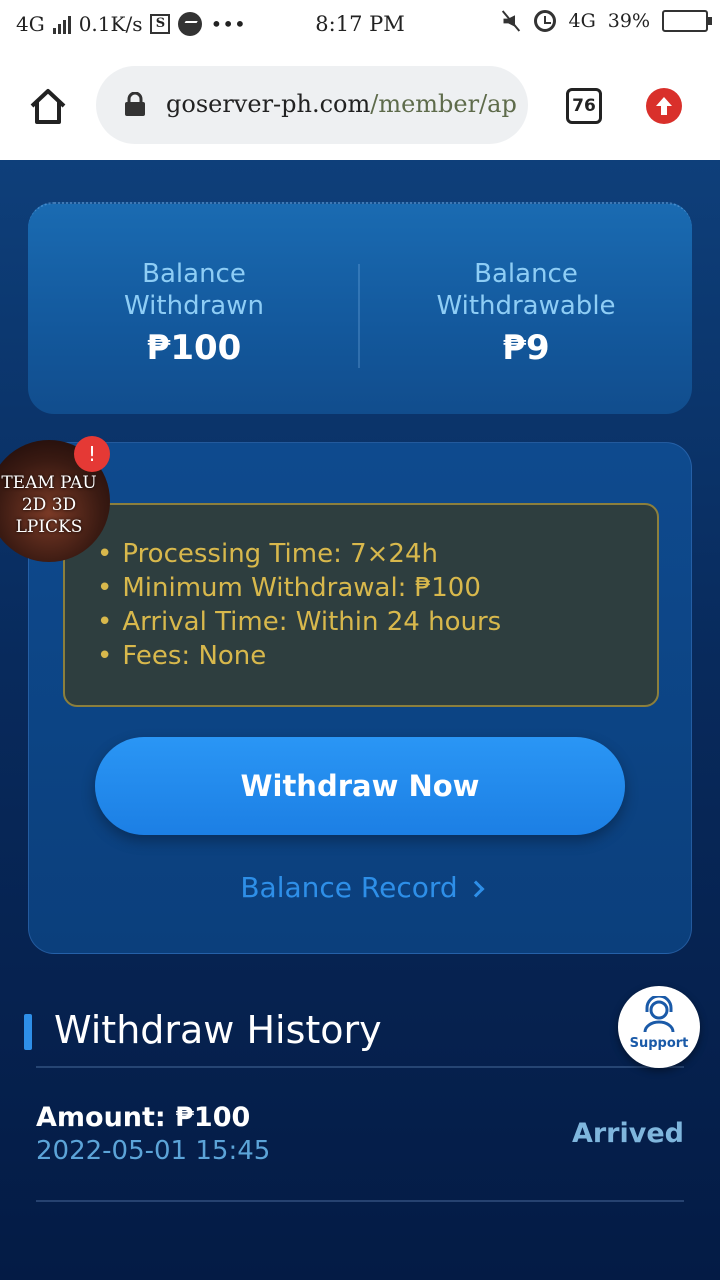 The width and height of the screenshot is (720, 1280). Describe the element at coordinates (664, 106) in the screenshot. I see `upload-icon` at that location.